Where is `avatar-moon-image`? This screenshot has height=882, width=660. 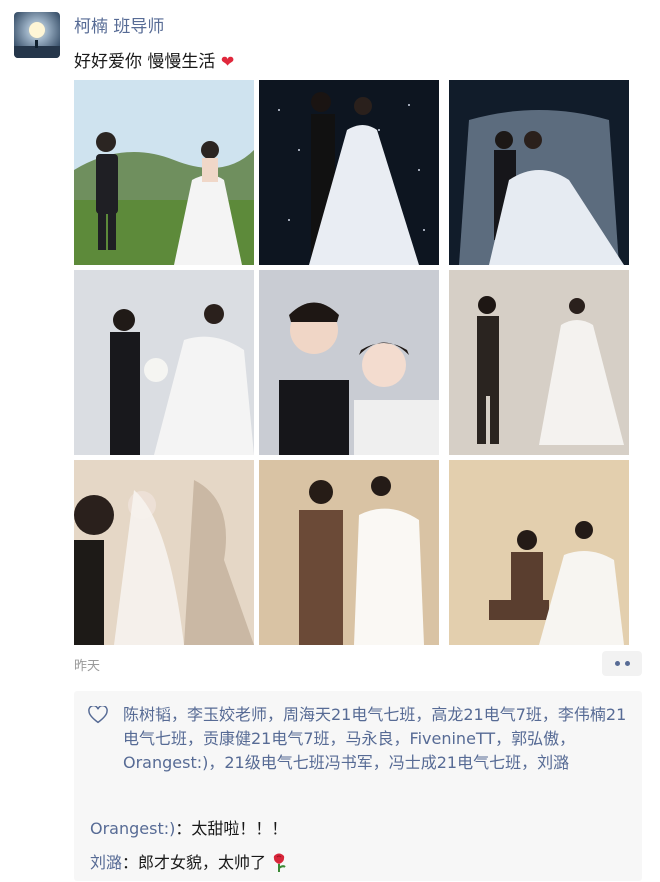 avatar-moon-image is located at coordinates (37, 35).